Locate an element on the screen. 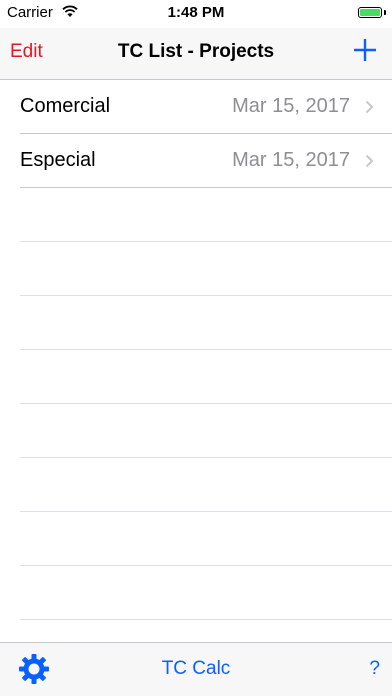  battery-cap is located at coordinates (385, 12).